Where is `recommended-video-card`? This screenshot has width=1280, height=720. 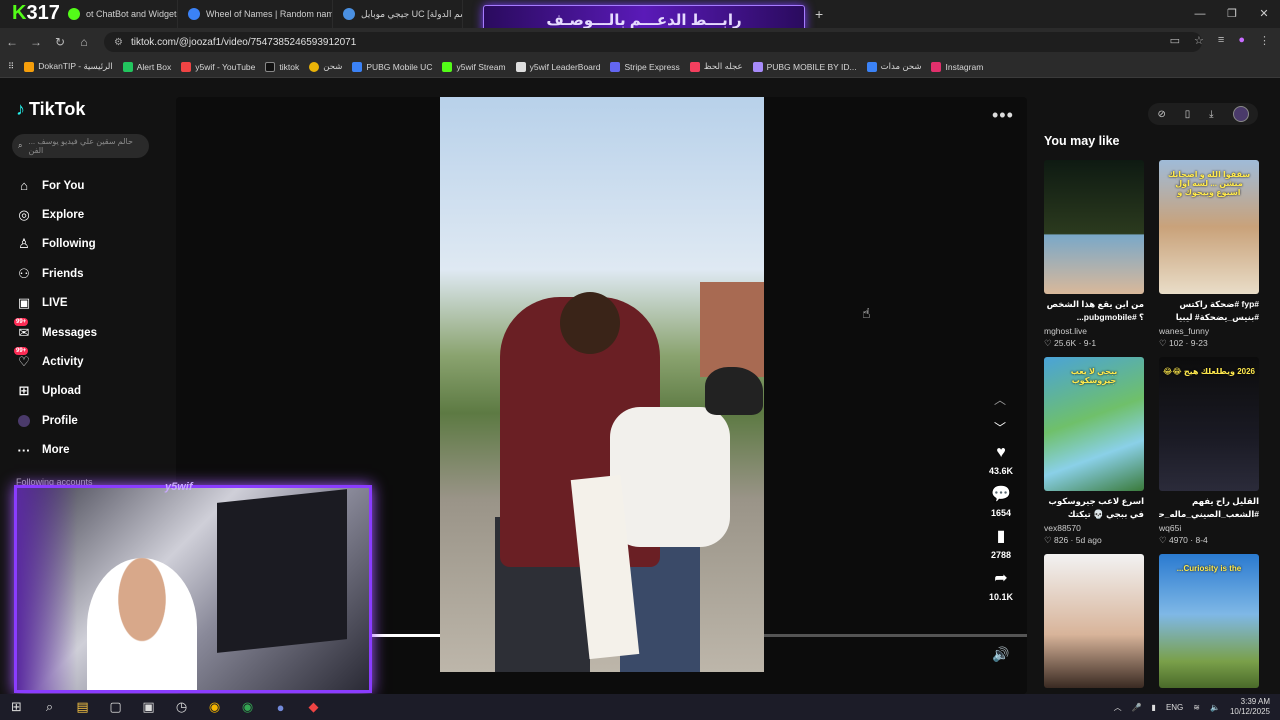 recommended-video-card is located at coordinates (1094, 621).